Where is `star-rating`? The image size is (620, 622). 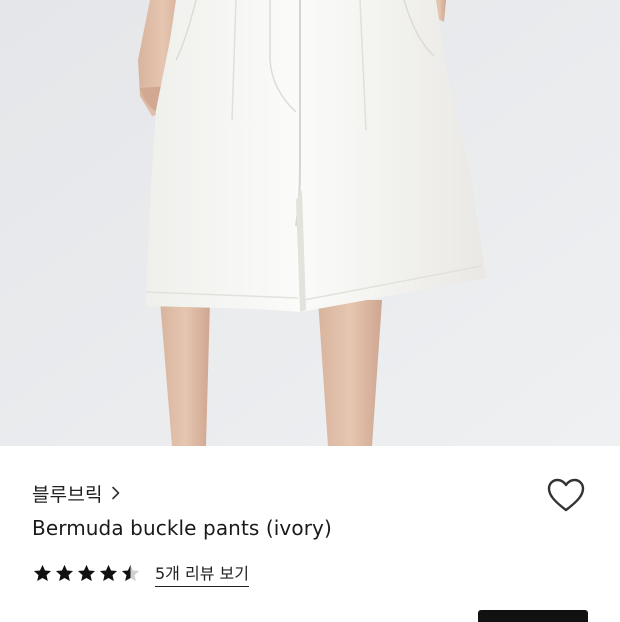 star-rating is located at coordinates (86, 573).